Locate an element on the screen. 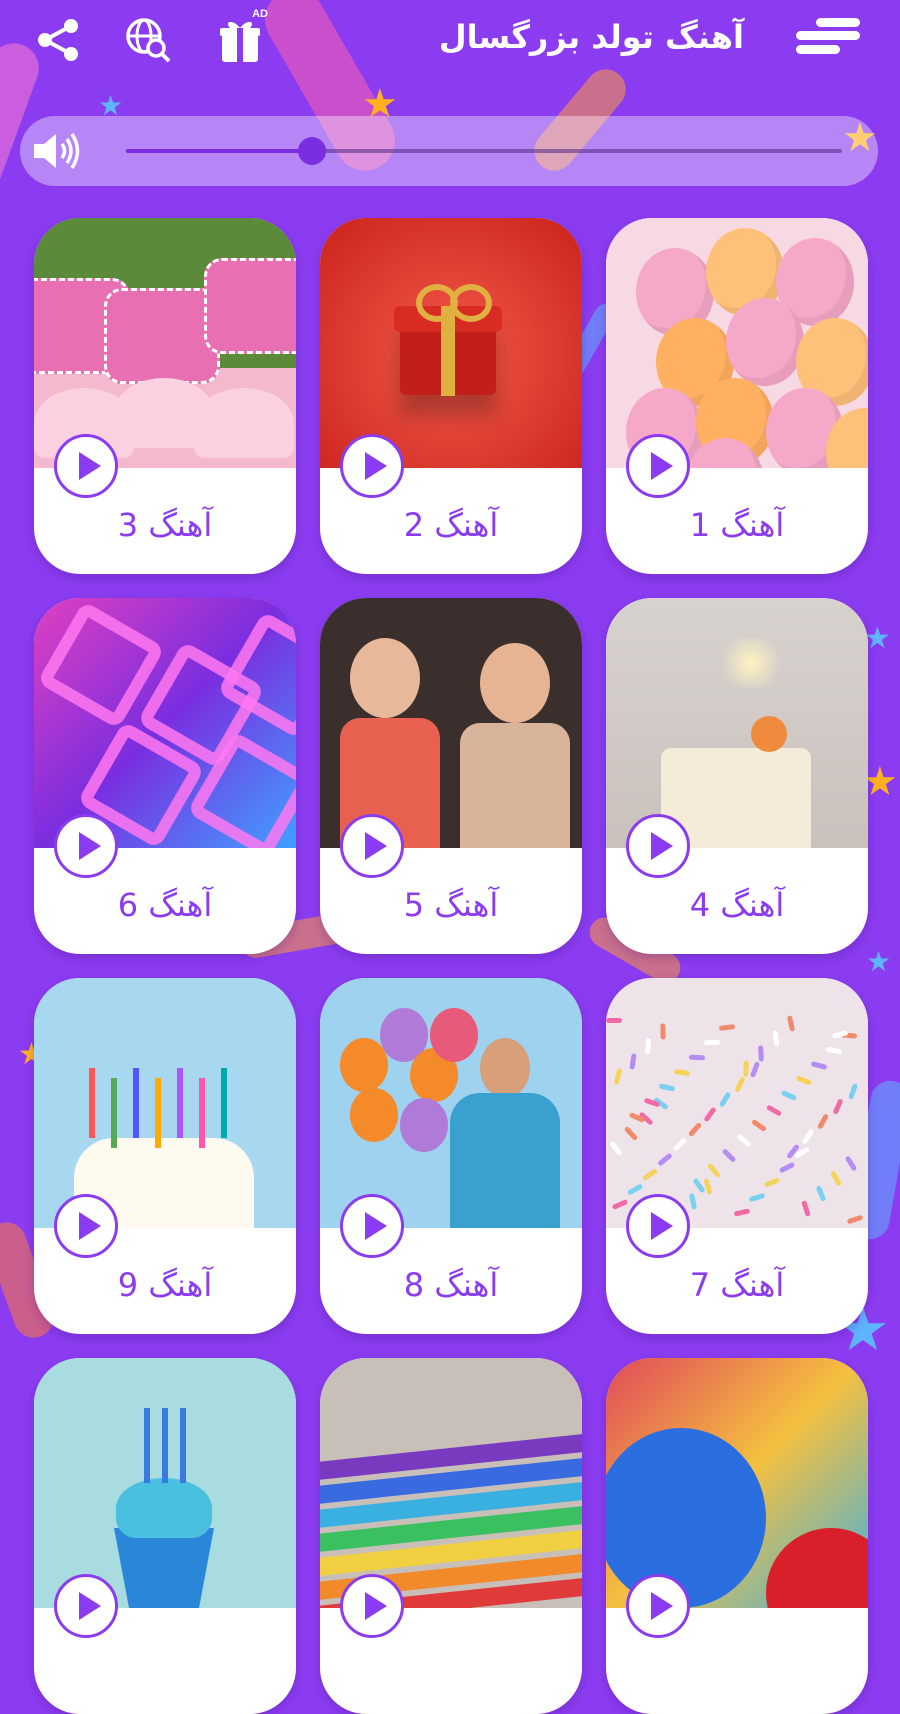 The width and height of the screenshot is (900, 1714). share-icon is located at coordinates (58, 40).